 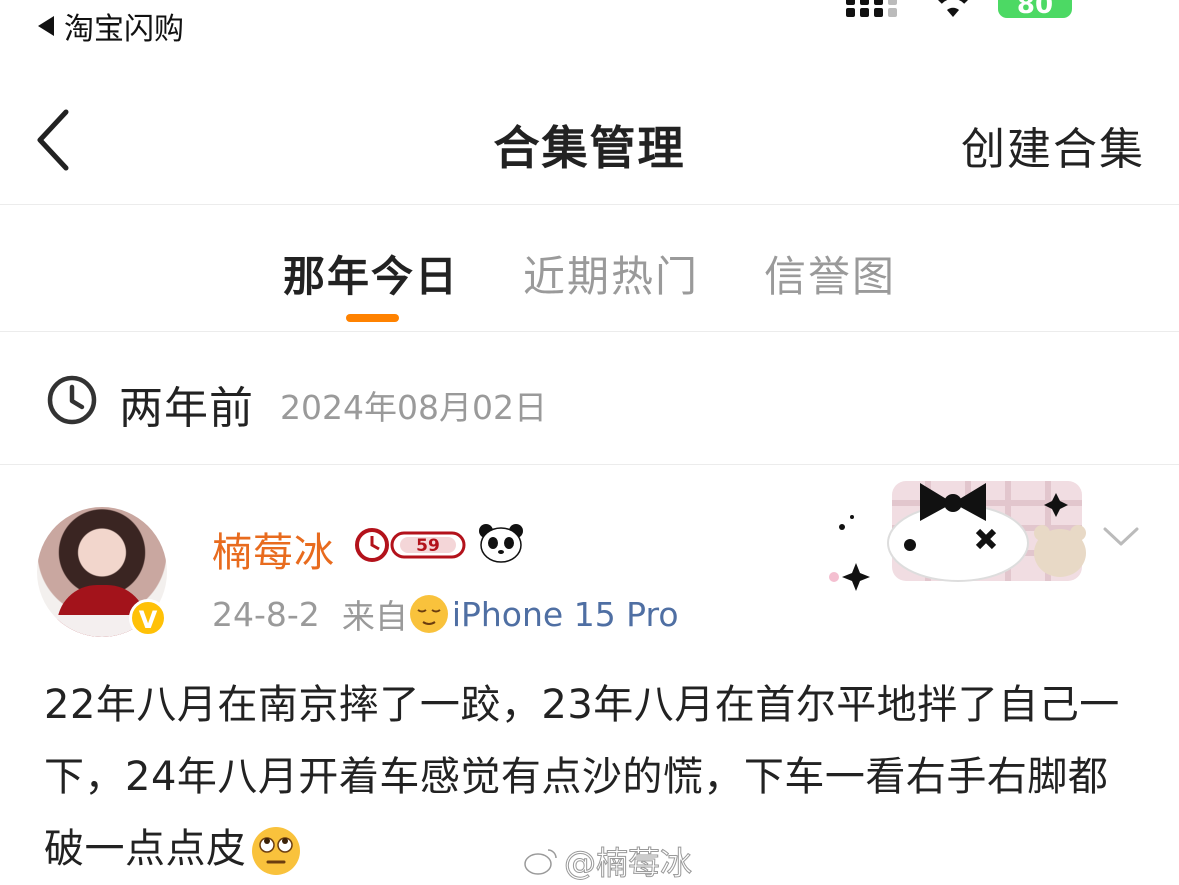 I want to click on tab-bar: 那年今日 近期热门 信誉图, so click(x=589, y=268).